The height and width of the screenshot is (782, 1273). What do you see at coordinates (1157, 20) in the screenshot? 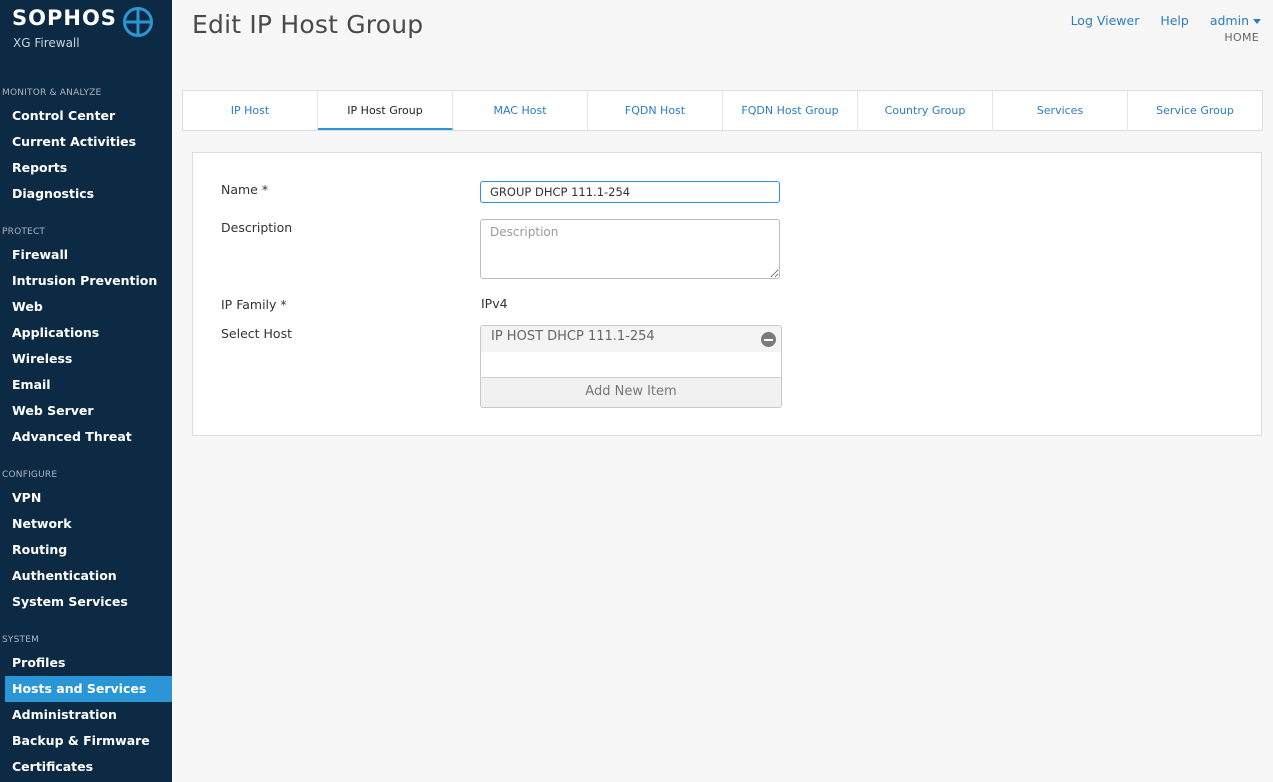
I see `top-links: Log Viewer Help admin` at bounding box center [1157, 20].